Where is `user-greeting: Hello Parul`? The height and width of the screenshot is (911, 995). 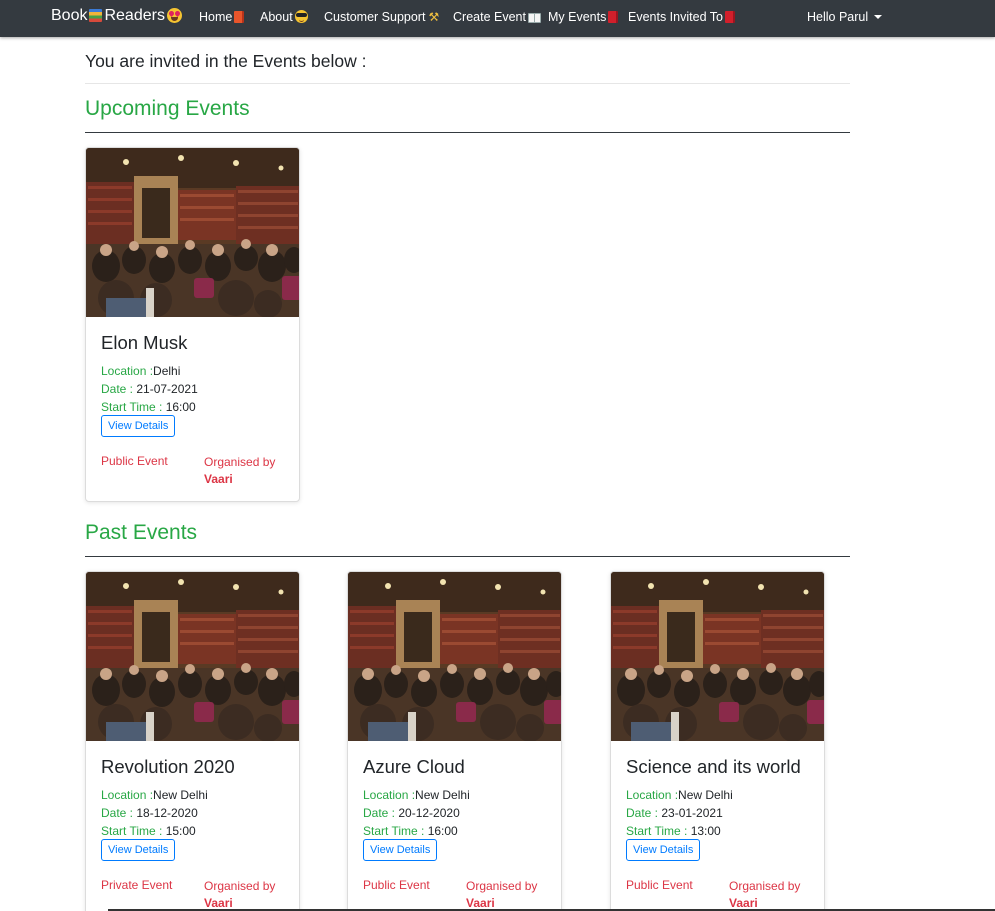 user-greeting: Hello Parul is located at coordinates (838, 17).